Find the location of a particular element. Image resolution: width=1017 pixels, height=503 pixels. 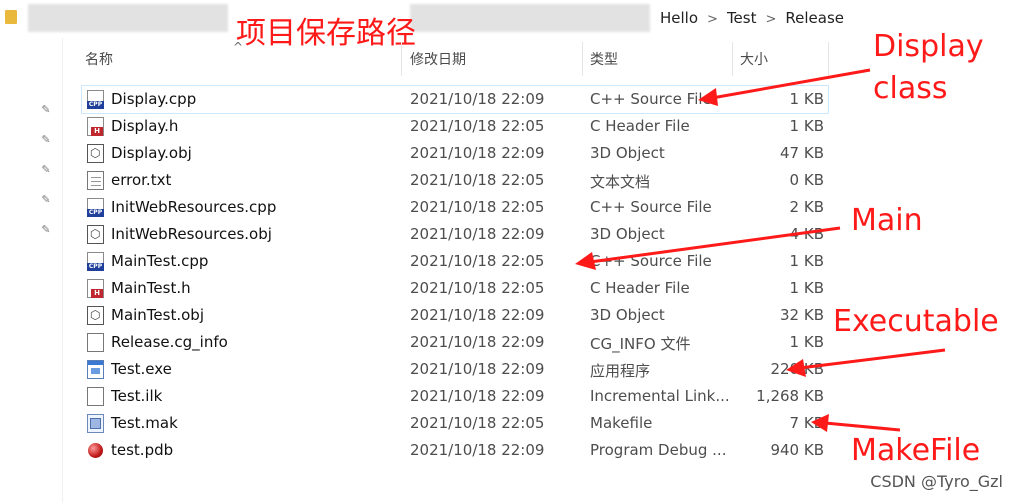

file-size: 32 KB is located at coordinates (802, 315).